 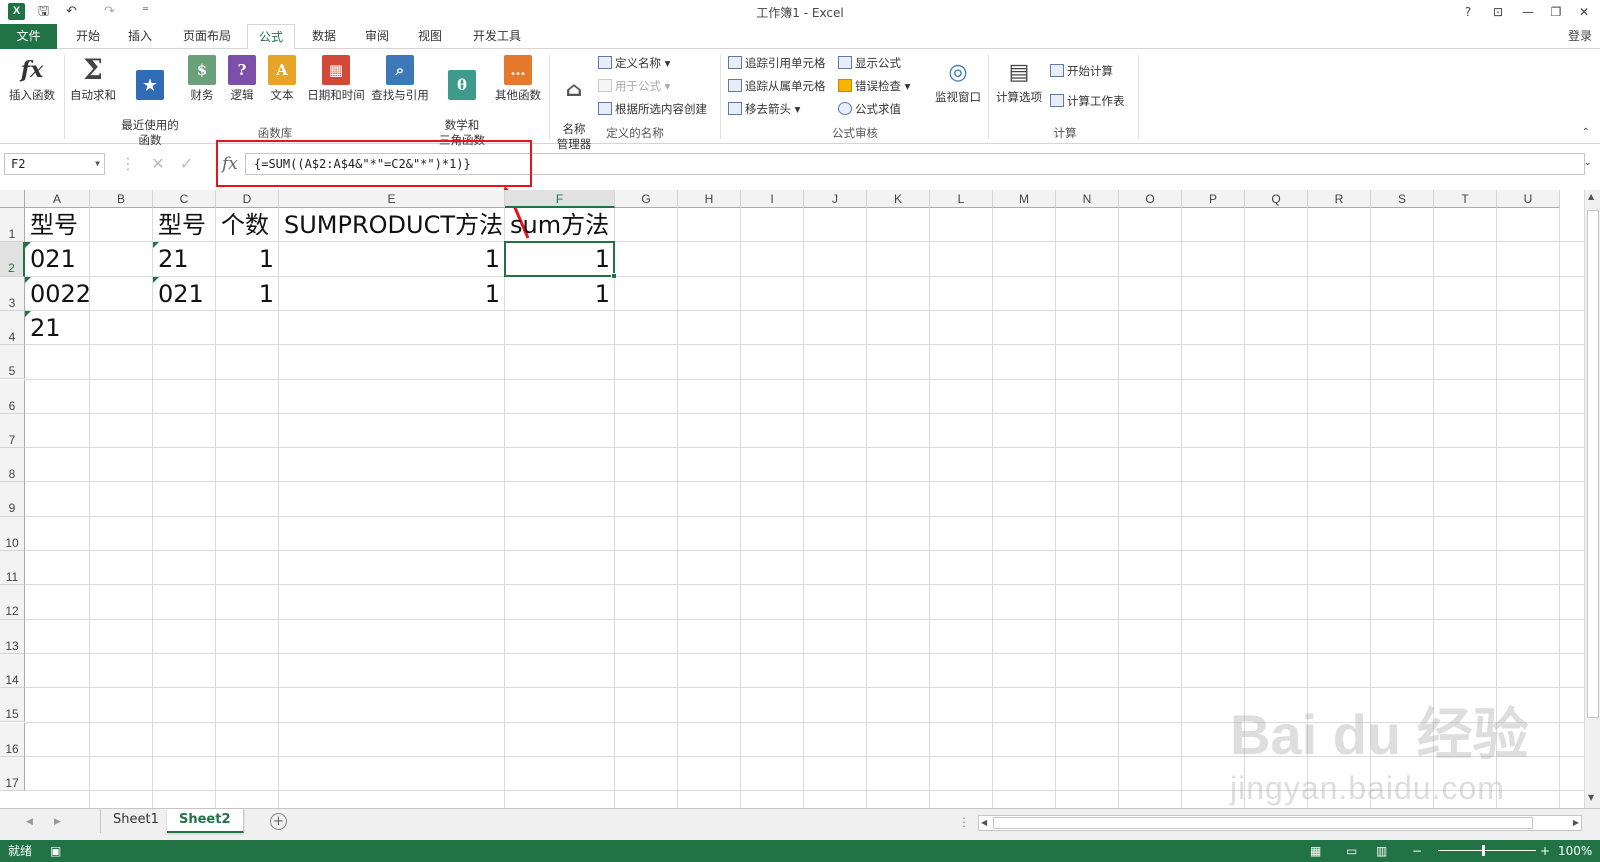 What do you see at coordinates (652, 109) in the screenshot?
I see `create-from-selection-button: 根据所选内容创建` at bounding box center [652, 109].